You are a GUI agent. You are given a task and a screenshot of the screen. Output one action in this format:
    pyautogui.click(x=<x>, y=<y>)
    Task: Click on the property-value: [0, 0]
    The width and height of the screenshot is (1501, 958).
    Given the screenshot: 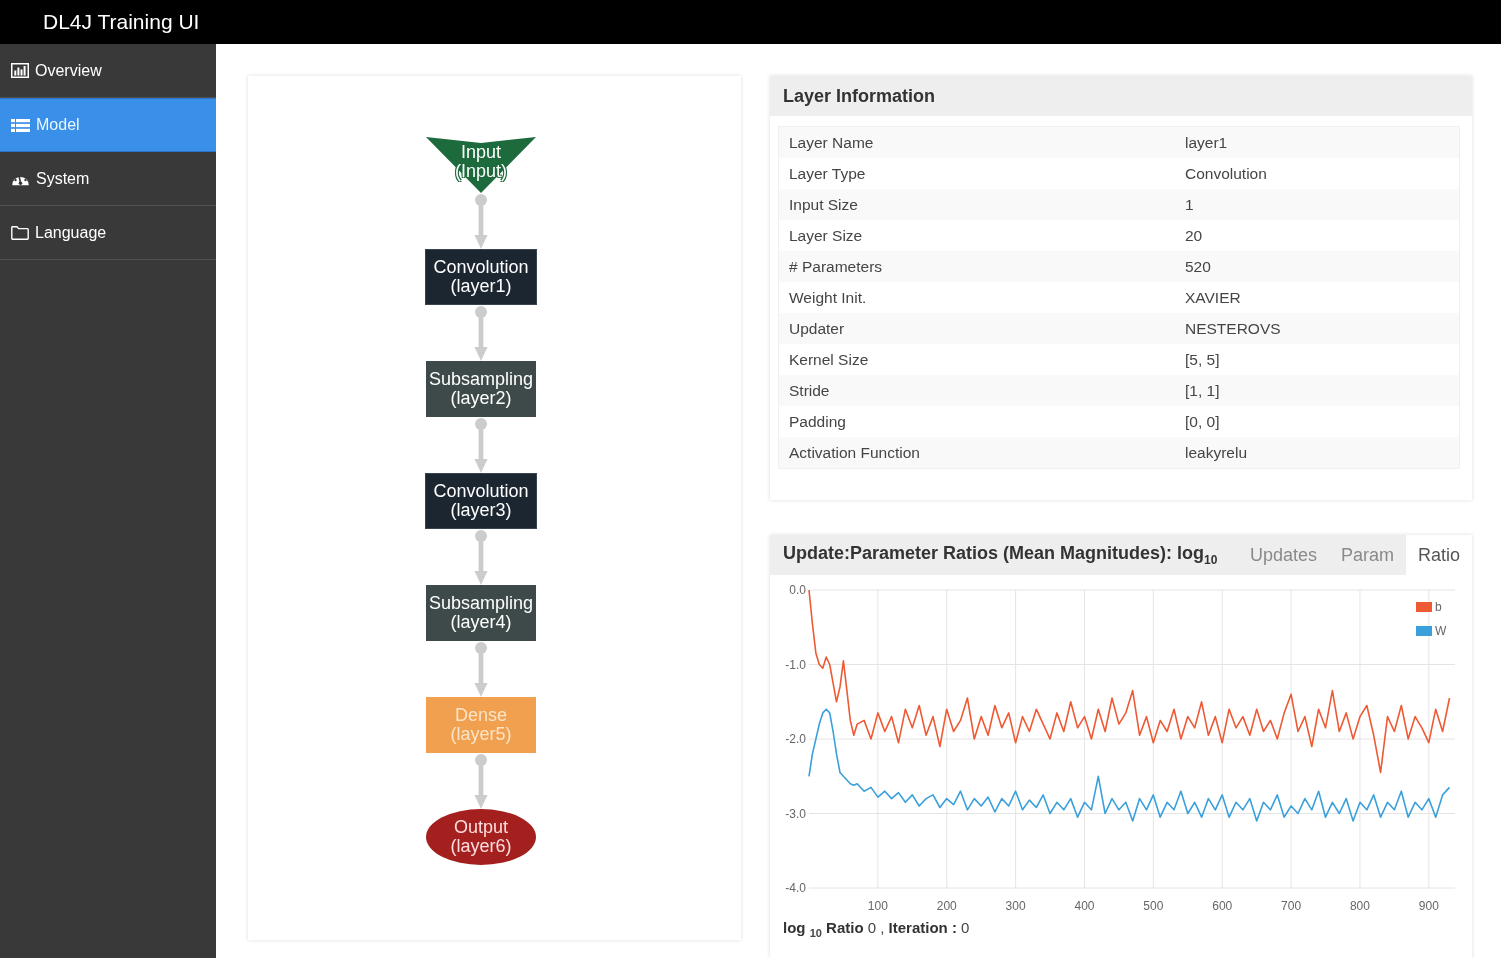 What is the action you would take?
    pyautogui.click(x=1202, y=421)
    